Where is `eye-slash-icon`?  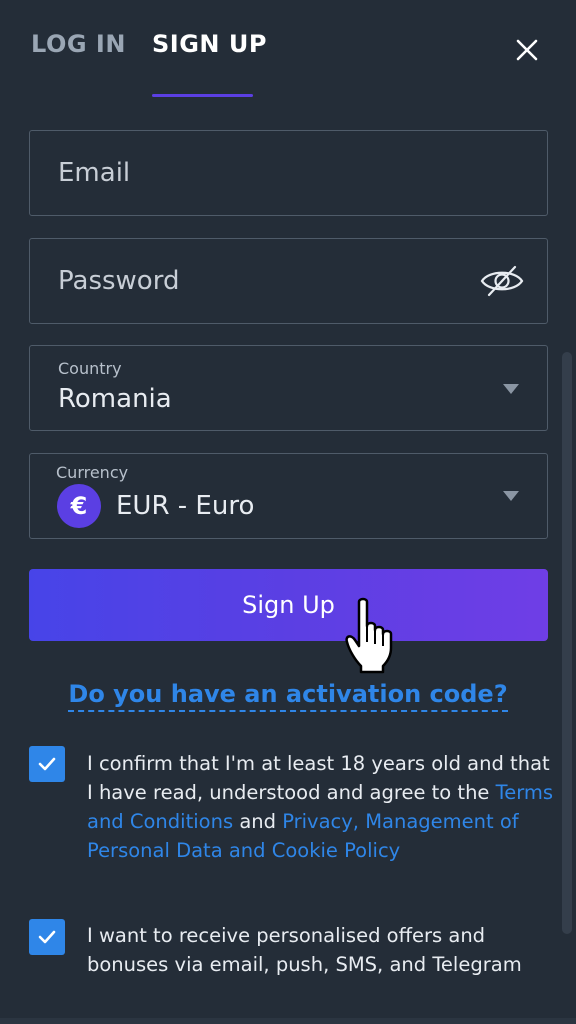
eye-slash-icon is located at coordinates (502, 281).